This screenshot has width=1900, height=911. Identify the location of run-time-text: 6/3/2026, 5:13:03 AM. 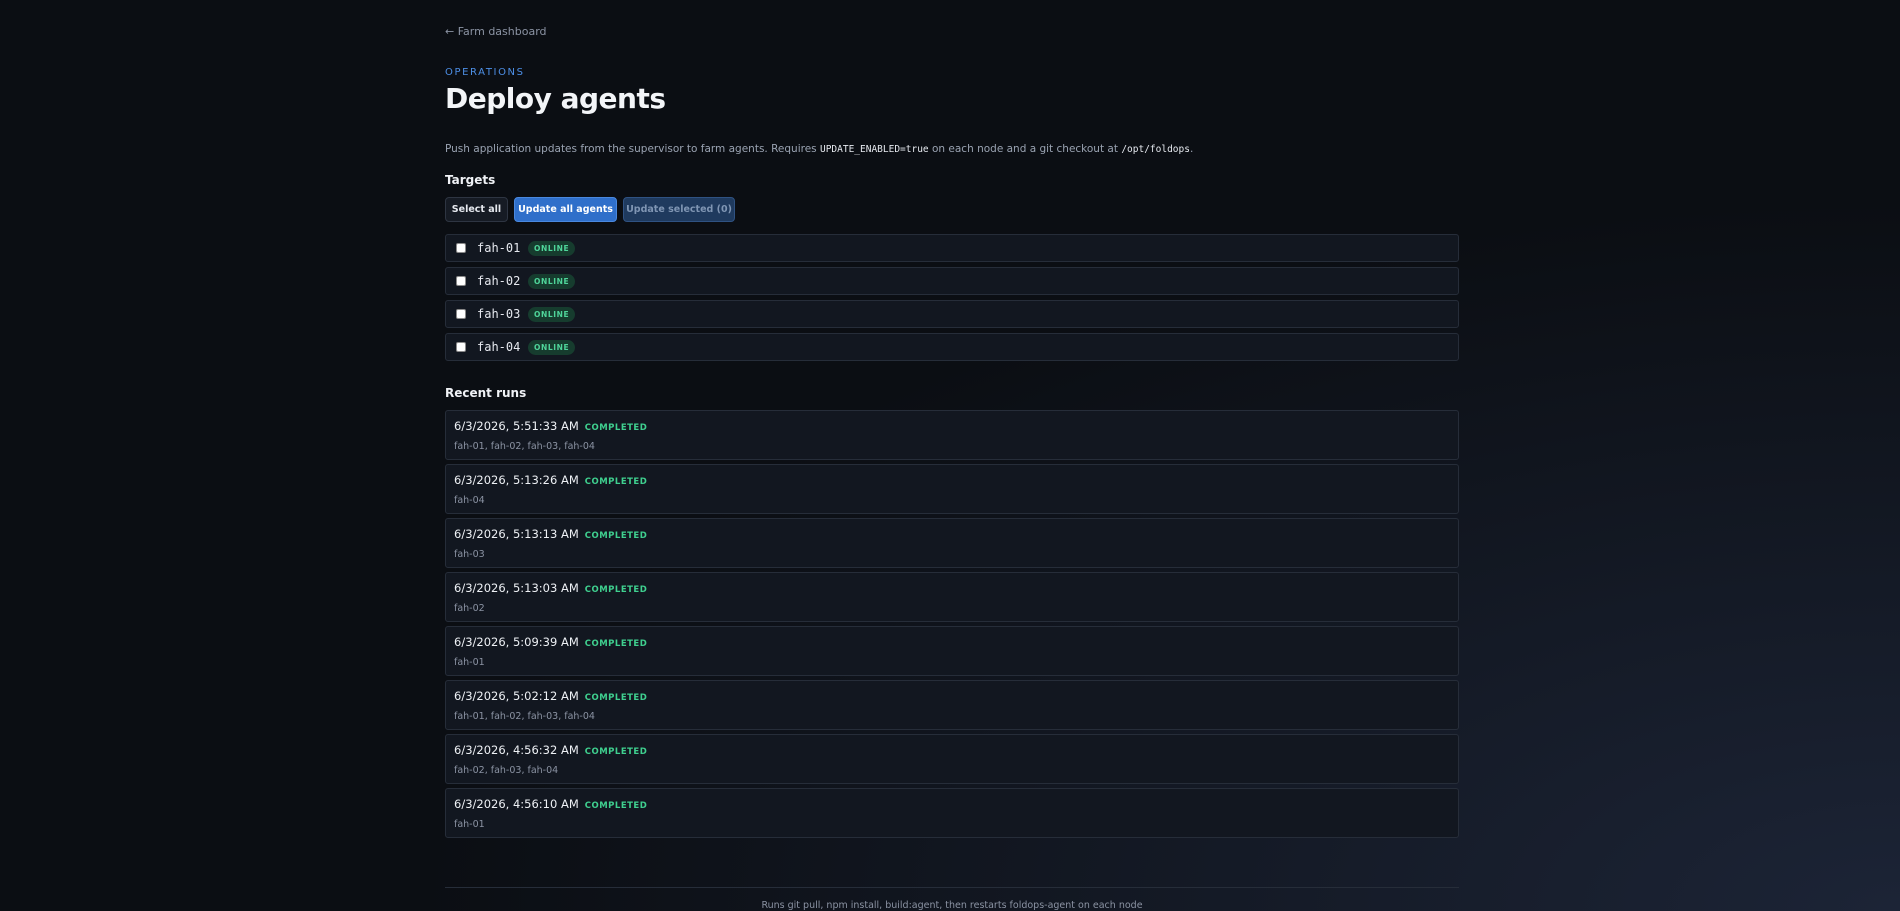
(516, 588).